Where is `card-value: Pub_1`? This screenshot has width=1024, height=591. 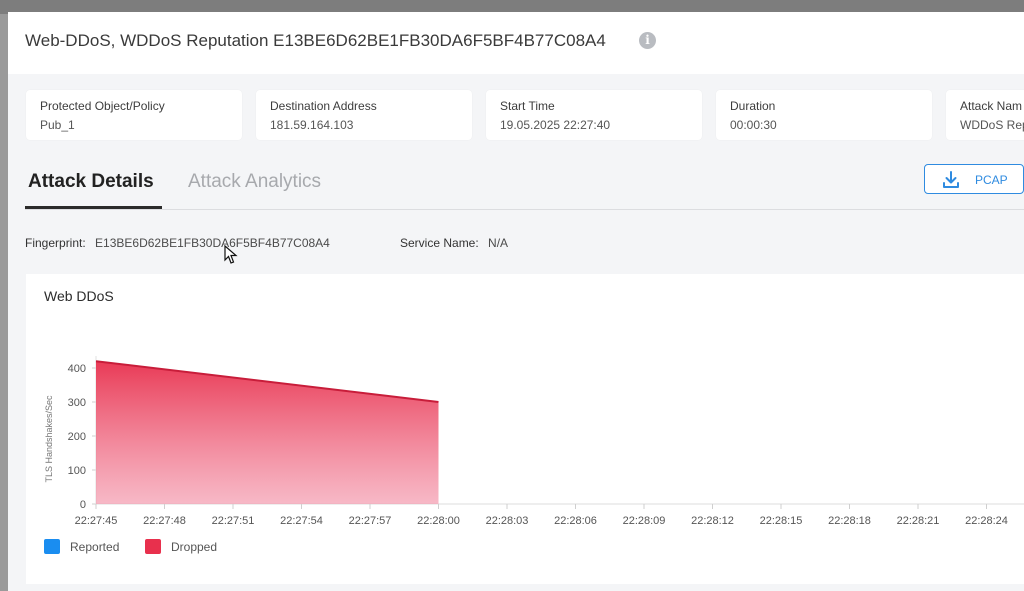
card-value: Pub_1 is located at coordinates (57, 125).